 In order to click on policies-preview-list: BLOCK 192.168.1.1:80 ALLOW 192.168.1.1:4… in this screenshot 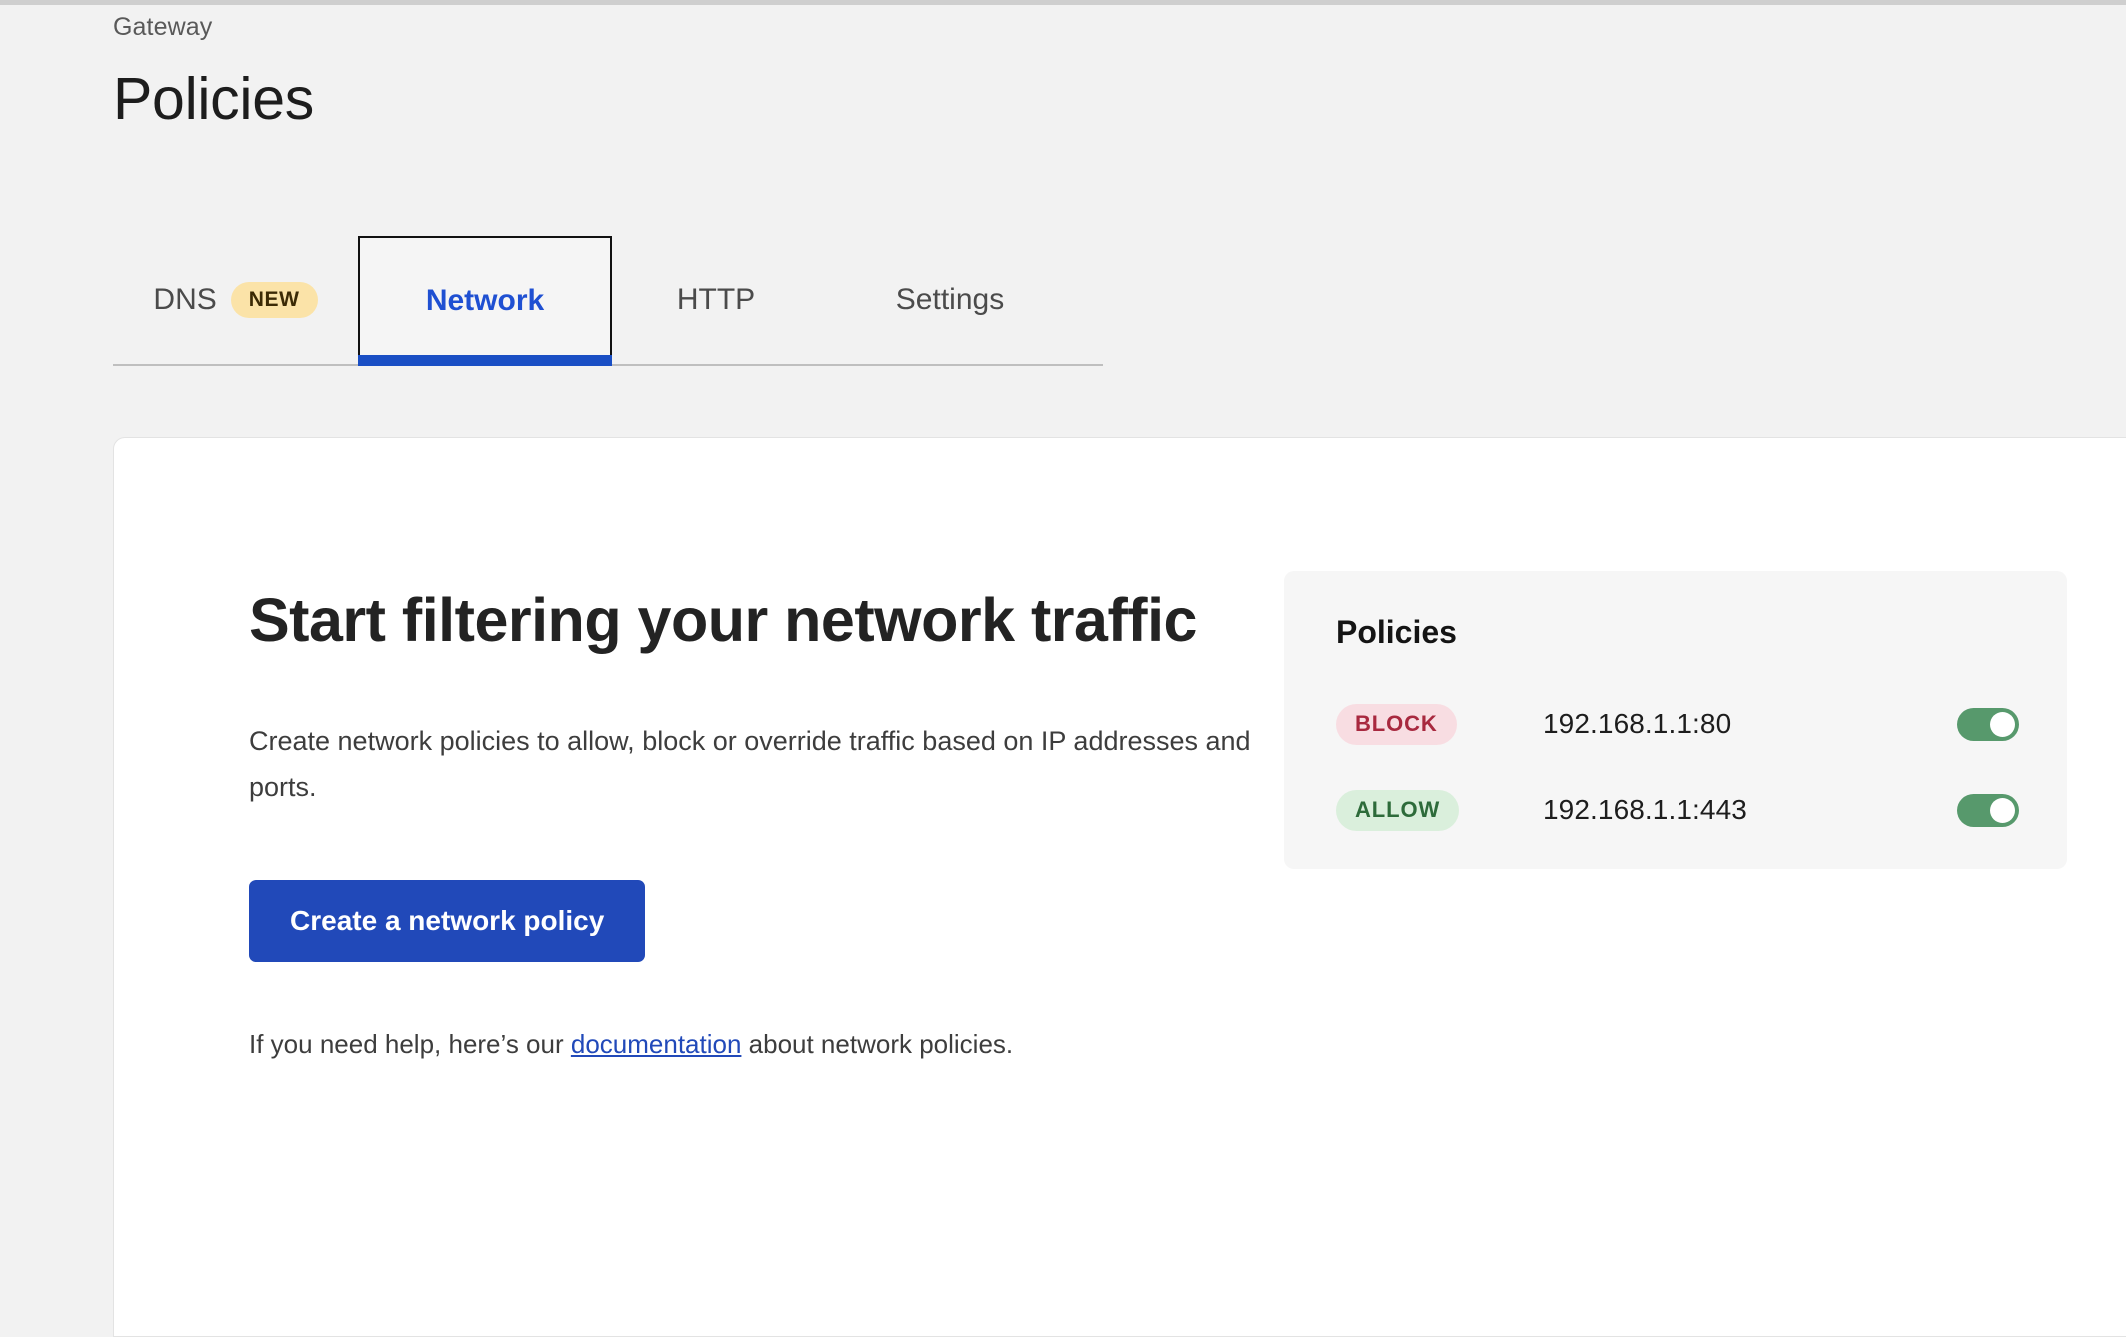, I will do `click(1677, 767)`.